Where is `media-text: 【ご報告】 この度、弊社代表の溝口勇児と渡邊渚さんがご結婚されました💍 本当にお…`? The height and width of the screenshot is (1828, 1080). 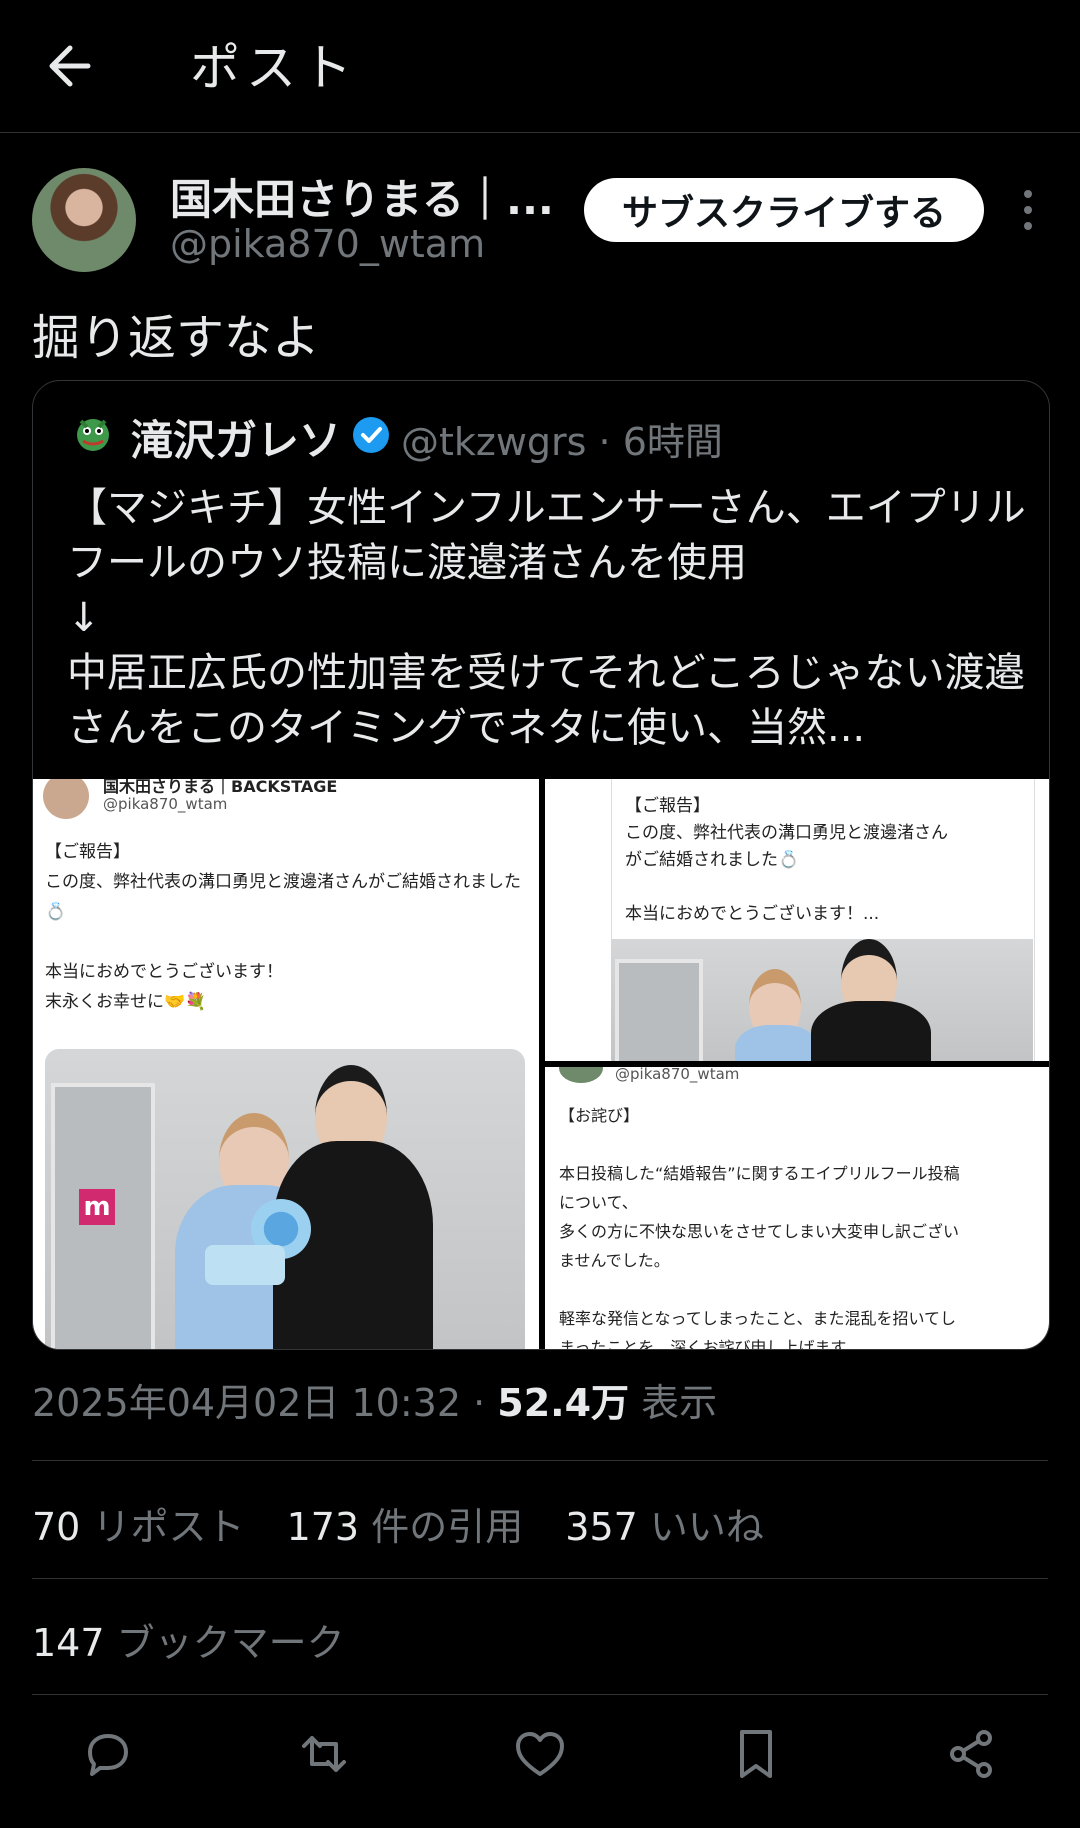
media-text: 【ご報告】 この度、弊社代表の溝口勇児と渡邊渚さんがご結婚されました💍 本当にお… is located at coordinates (283, 927).